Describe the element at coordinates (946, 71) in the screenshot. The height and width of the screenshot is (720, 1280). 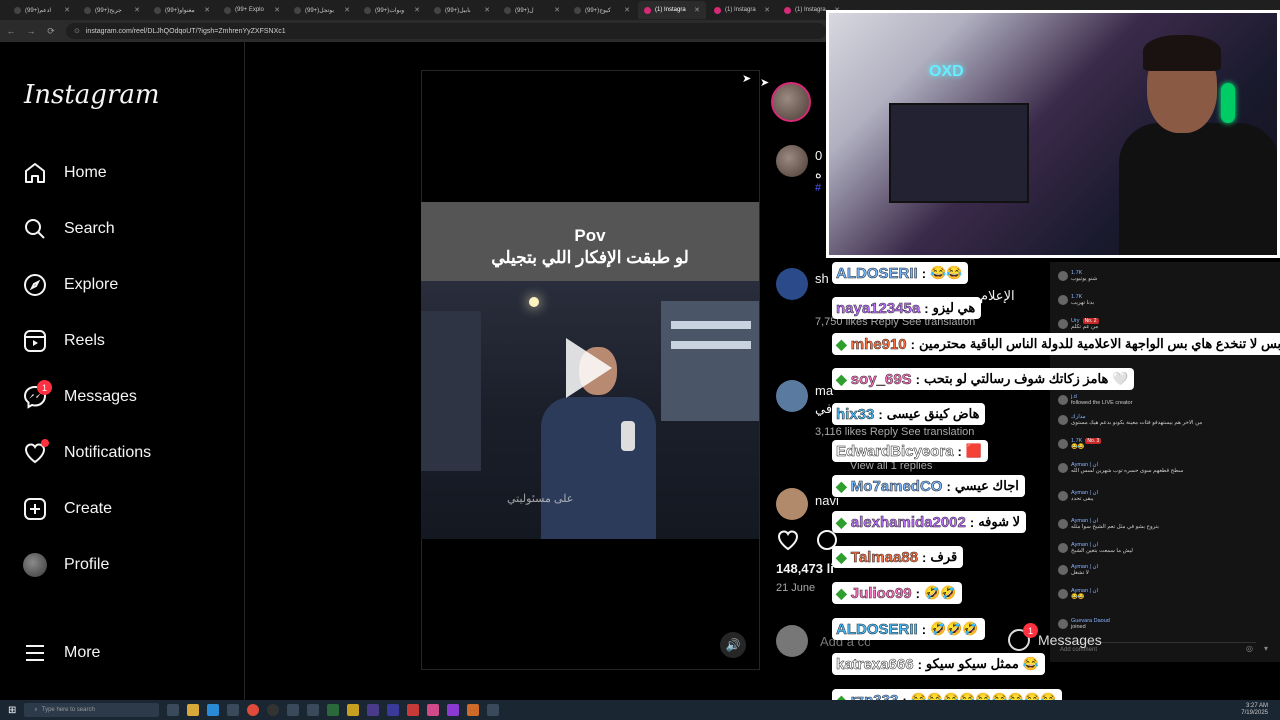
I see `neon-sign: OXD` at that location.